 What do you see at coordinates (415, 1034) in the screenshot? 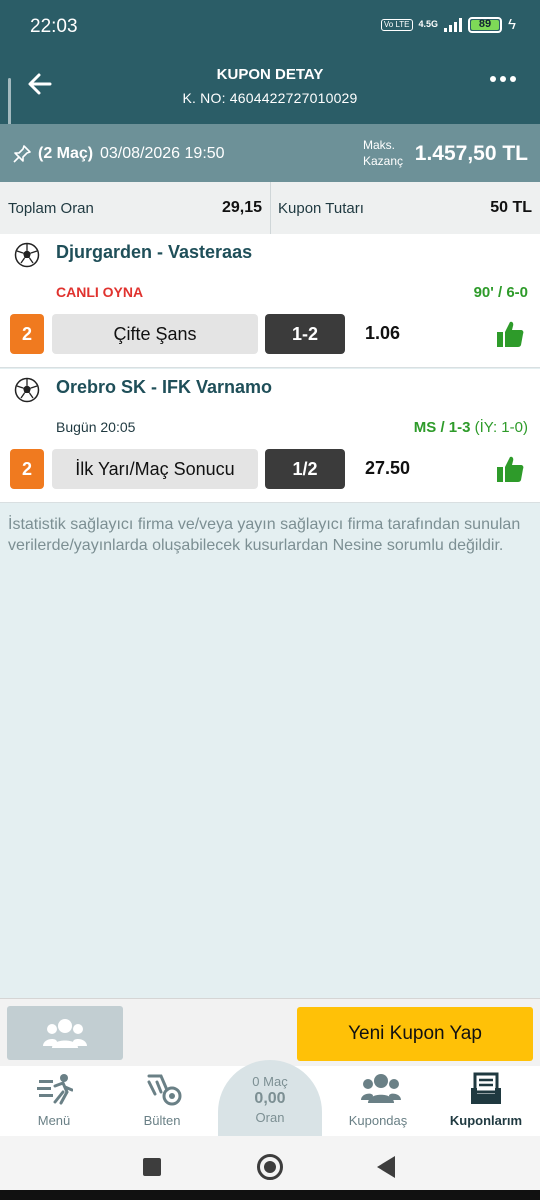
I see `new-coupon-button: Yeni Kupon Yap` at bounding box center [415, 1034].